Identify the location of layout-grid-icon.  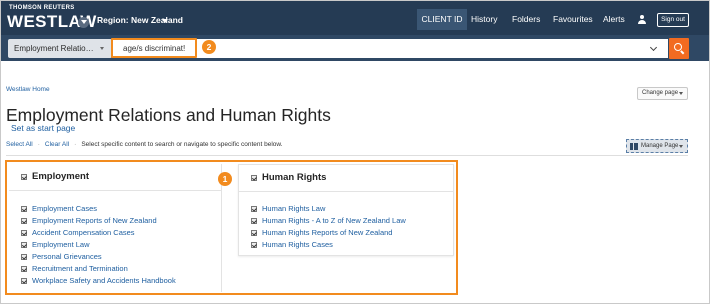
(634, 146).